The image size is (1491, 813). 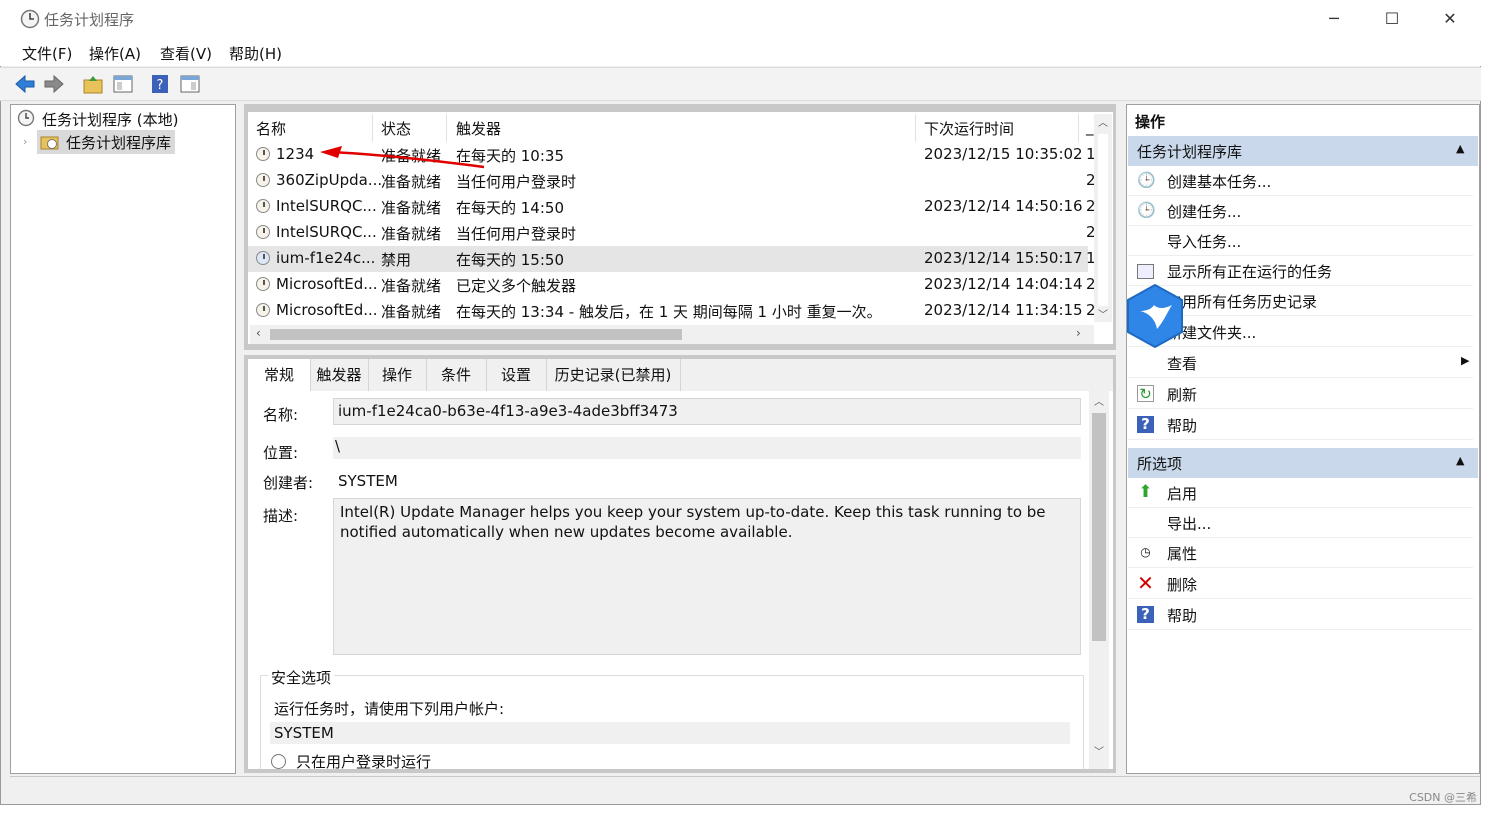 I want to click on back-arrow-icon, so click(x=25, y=84).